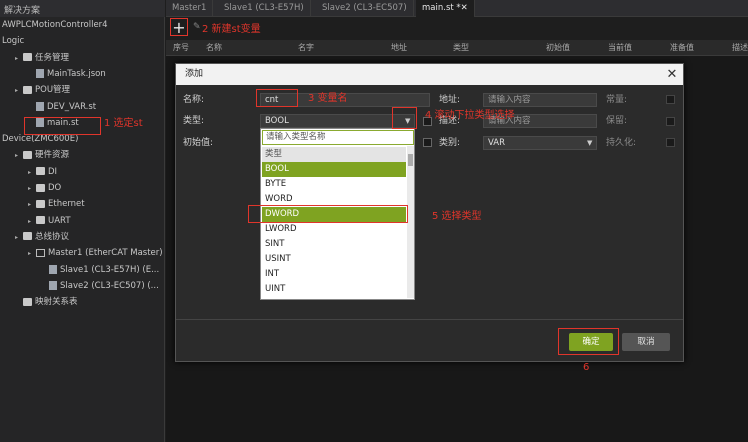 The height and width of the screenshot is (442, 748). I want to click on column-header: 类型, so click(461, 47).